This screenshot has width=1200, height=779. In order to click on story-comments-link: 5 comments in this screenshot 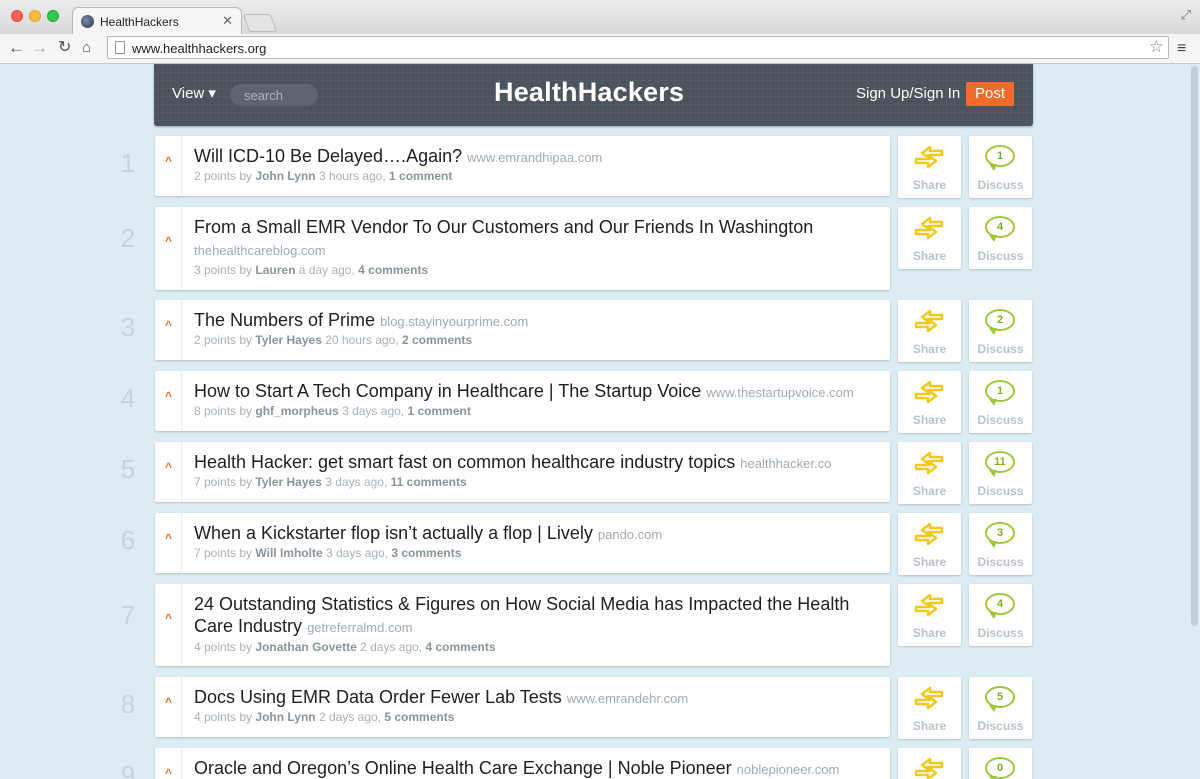, I will do `click(419, 717)`.